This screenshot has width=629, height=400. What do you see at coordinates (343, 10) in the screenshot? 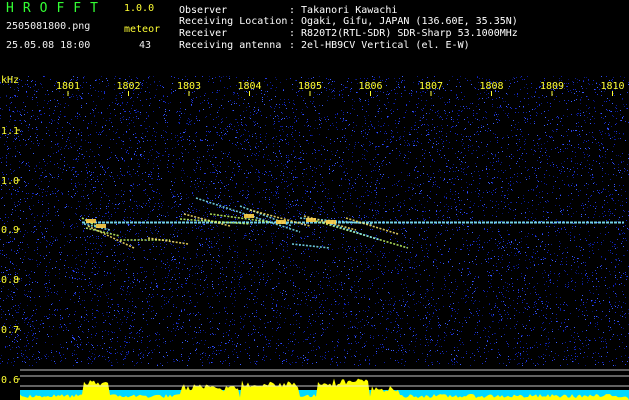
I see `observer-value: : Takanori Kawachi` at bounding box center [343, 10].